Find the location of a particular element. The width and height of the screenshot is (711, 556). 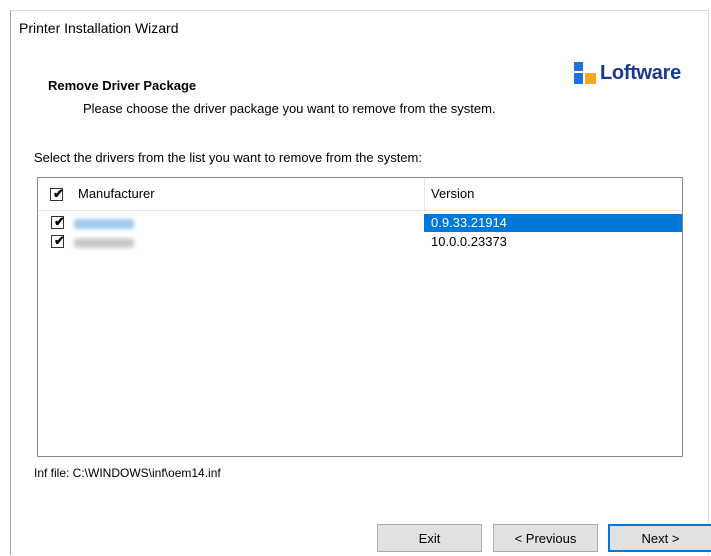

select-all-checkbox: ✔ is located at coordinates (57, 193).